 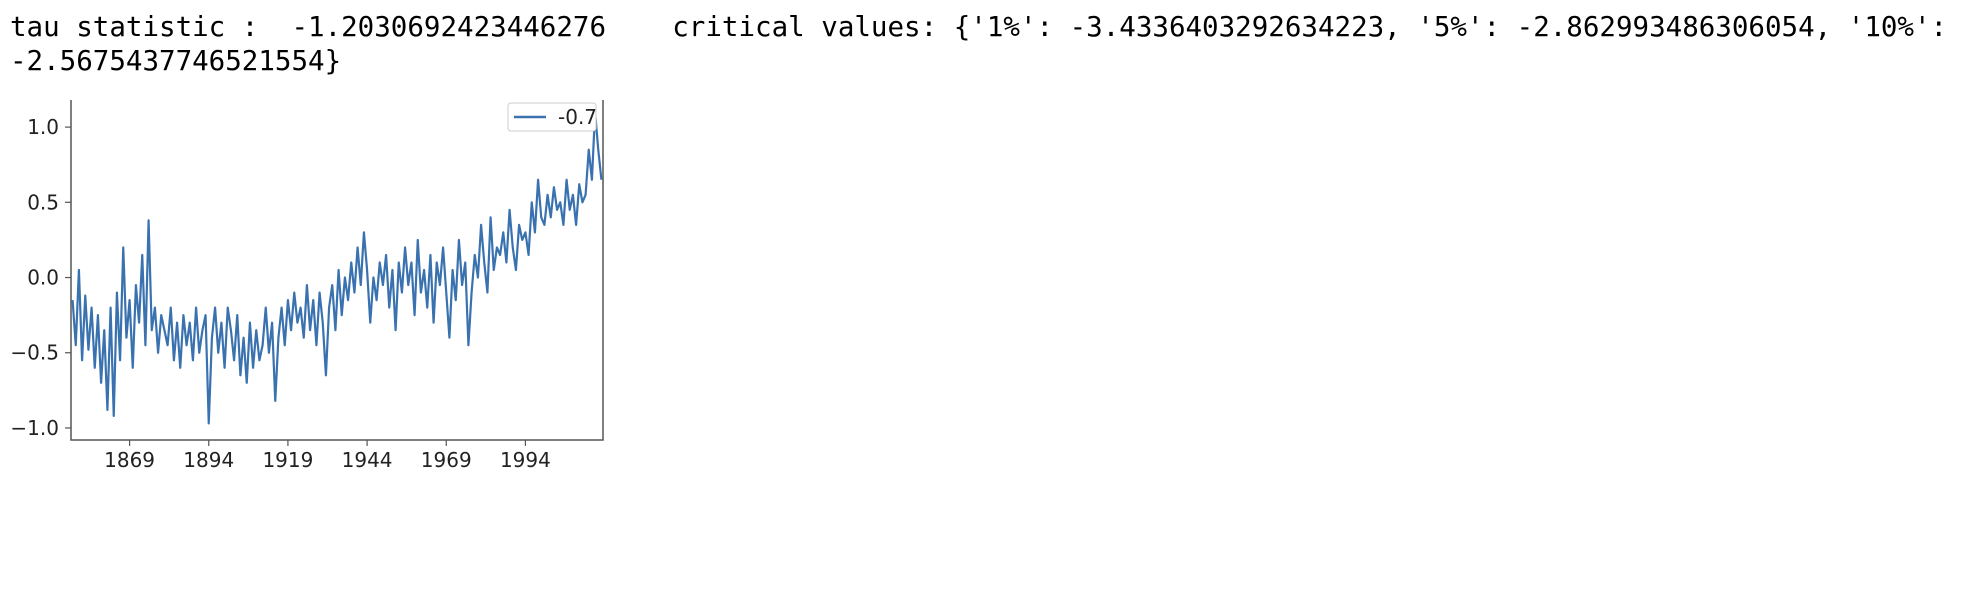 I want to click on y-tick-label: 0.0, so click(x=43, y=278).